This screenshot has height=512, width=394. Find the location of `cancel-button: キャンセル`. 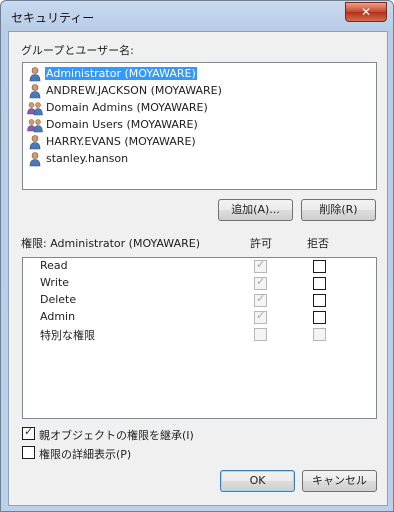

cancel-button: キャンセル is located at coordinates (339, 481).